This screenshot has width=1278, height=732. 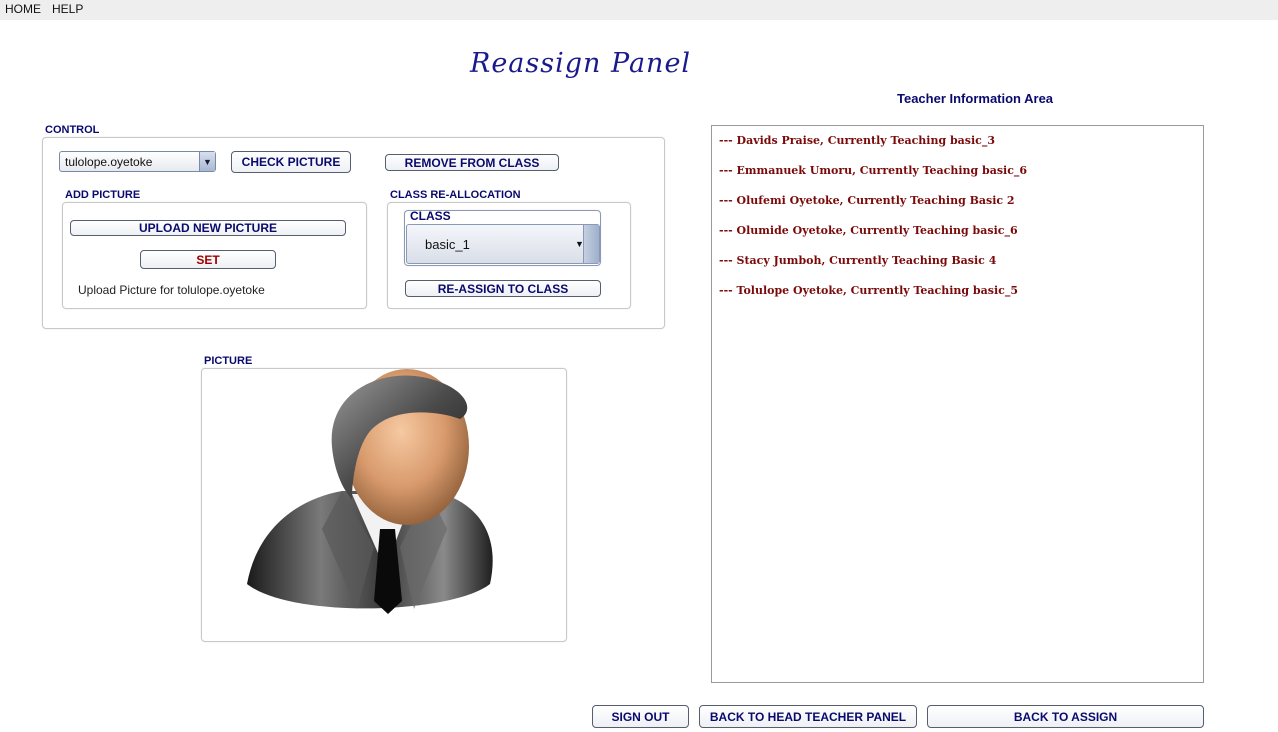 What do you see at coordinates (72, 130) in the screenshot?
I see `control-label: CONTROL` at bounding box center [72, 130].